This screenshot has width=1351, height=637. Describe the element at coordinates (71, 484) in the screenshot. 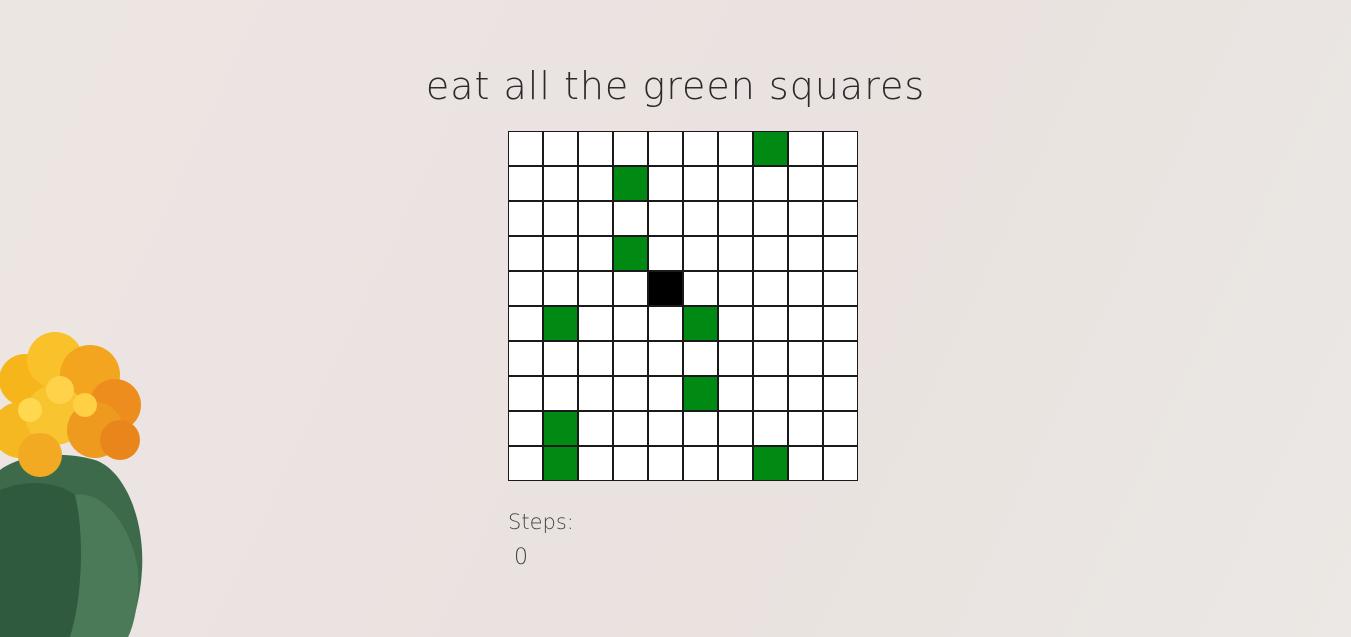

I see `cactus-image` at that location.